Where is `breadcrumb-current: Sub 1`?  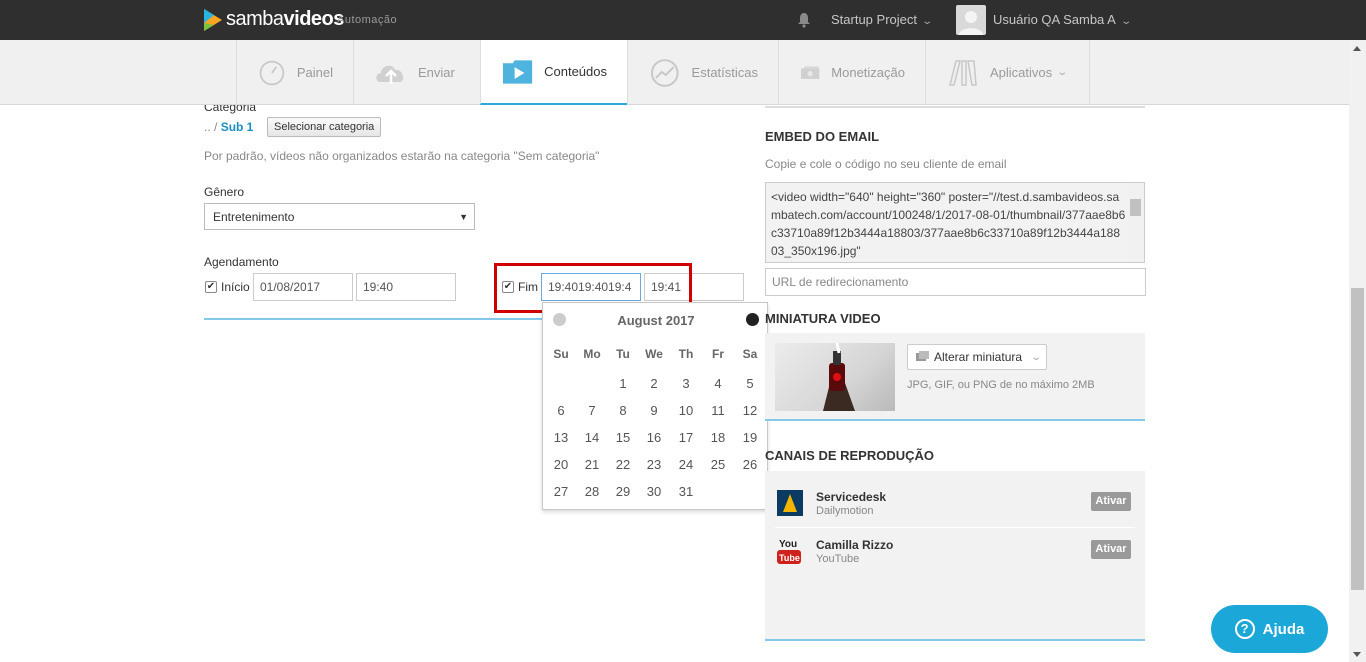 breadcrumb-current: Sub 1 is located at coordinates (237, 127).